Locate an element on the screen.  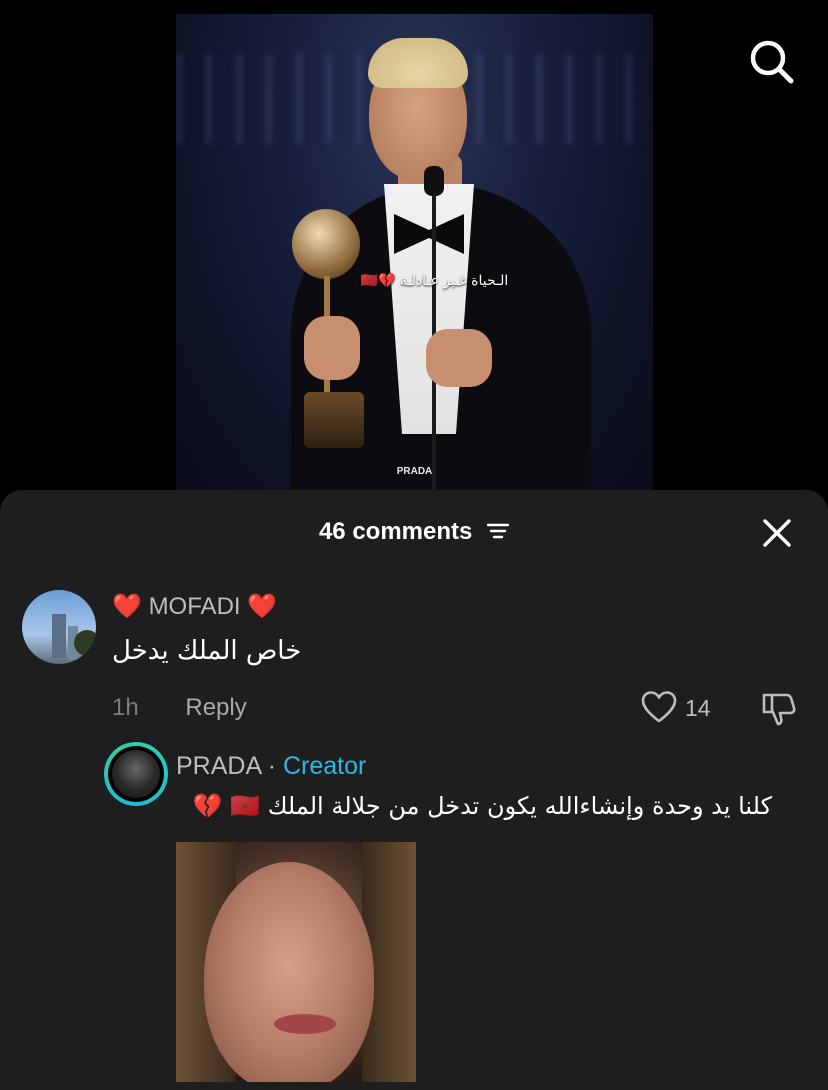
sort-filter-icon is located at coordinates (498, 533).